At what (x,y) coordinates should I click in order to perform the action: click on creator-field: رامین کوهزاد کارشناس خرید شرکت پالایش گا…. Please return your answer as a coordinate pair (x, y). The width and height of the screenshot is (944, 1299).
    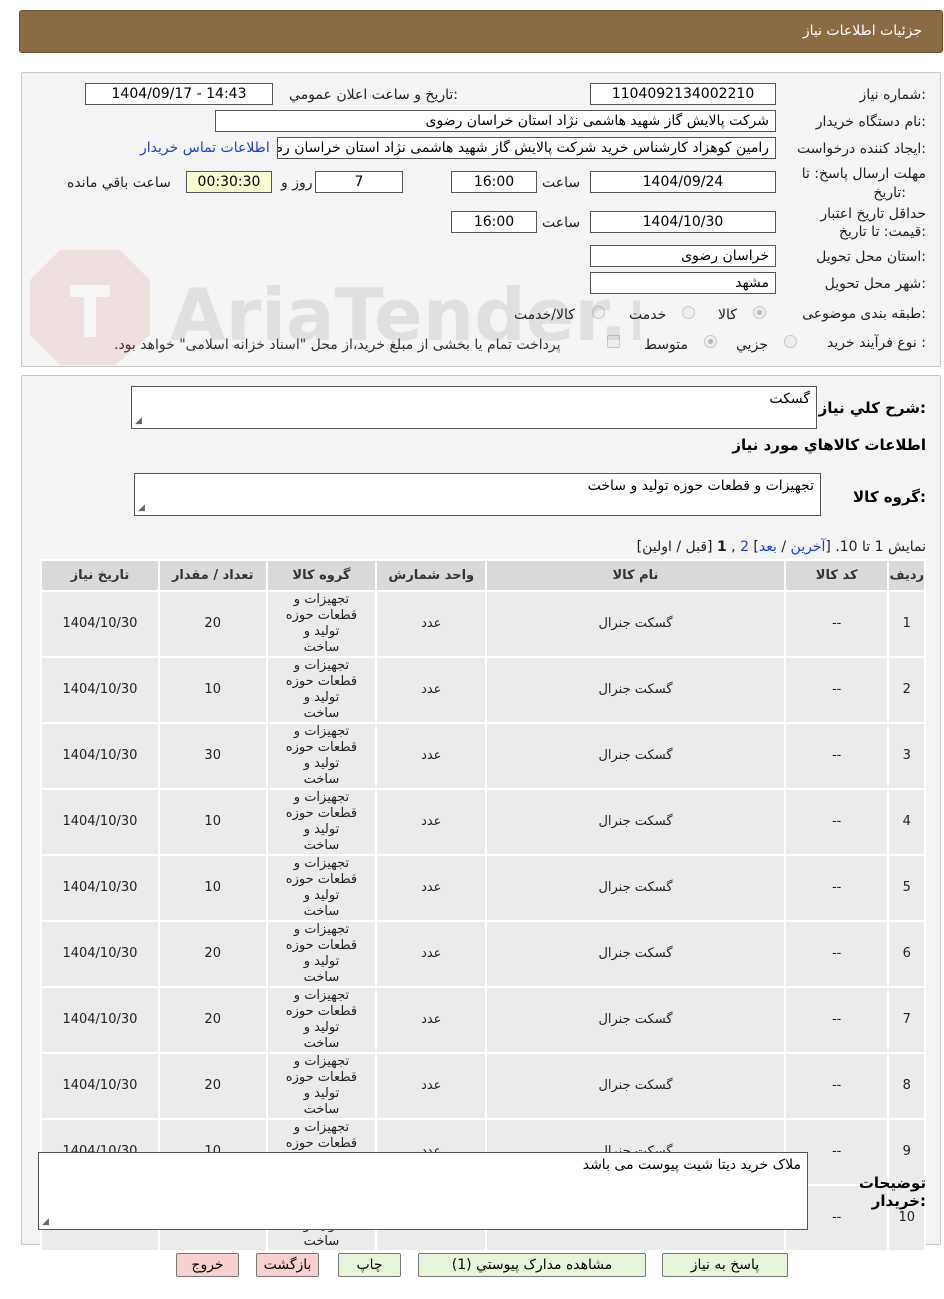
    Looking at the image, I should click on (526, 148).